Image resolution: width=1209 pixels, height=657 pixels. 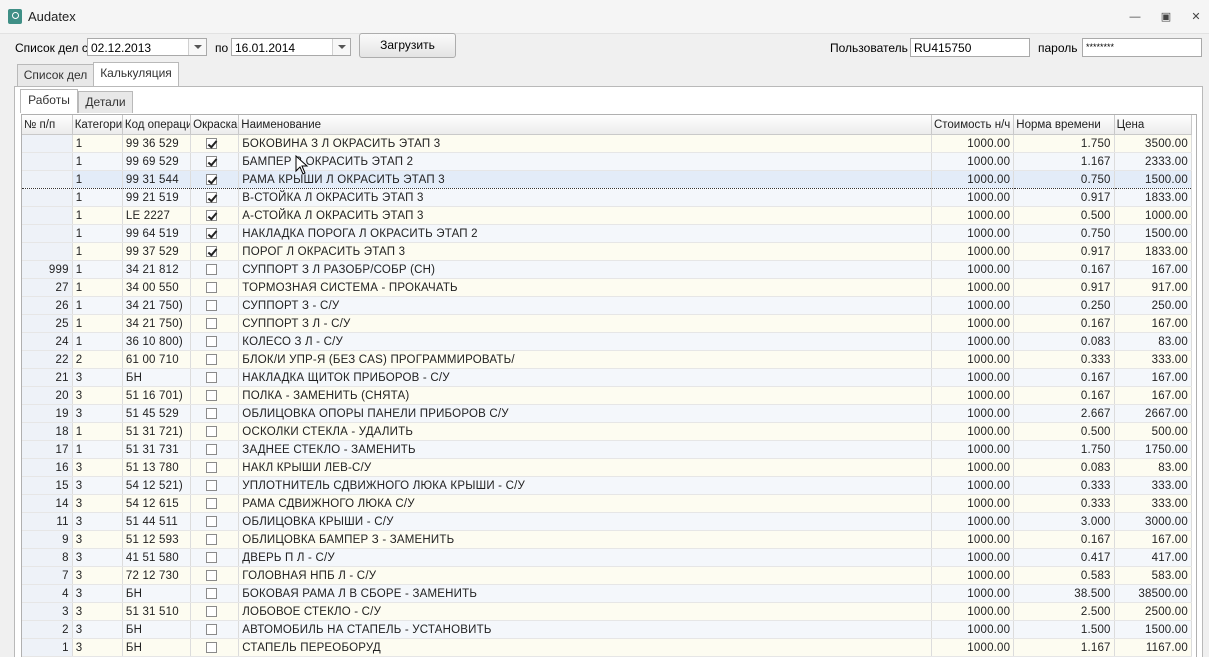 What do you see at coordinates (1064, 413) in the screenshot?
I see `cell-norm: 2.667` at bounding box center [1064, 413].